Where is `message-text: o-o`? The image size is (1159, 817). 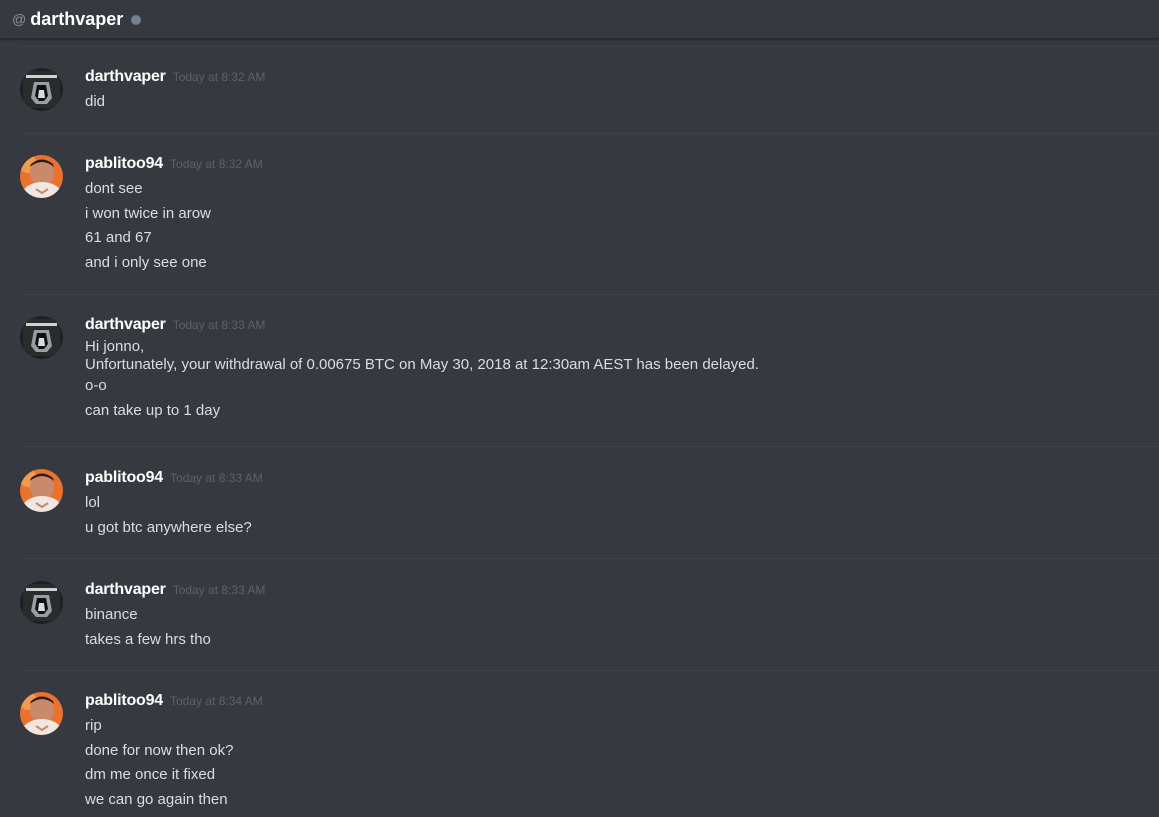
message-text: o-o is located at coordinates (96, 385).